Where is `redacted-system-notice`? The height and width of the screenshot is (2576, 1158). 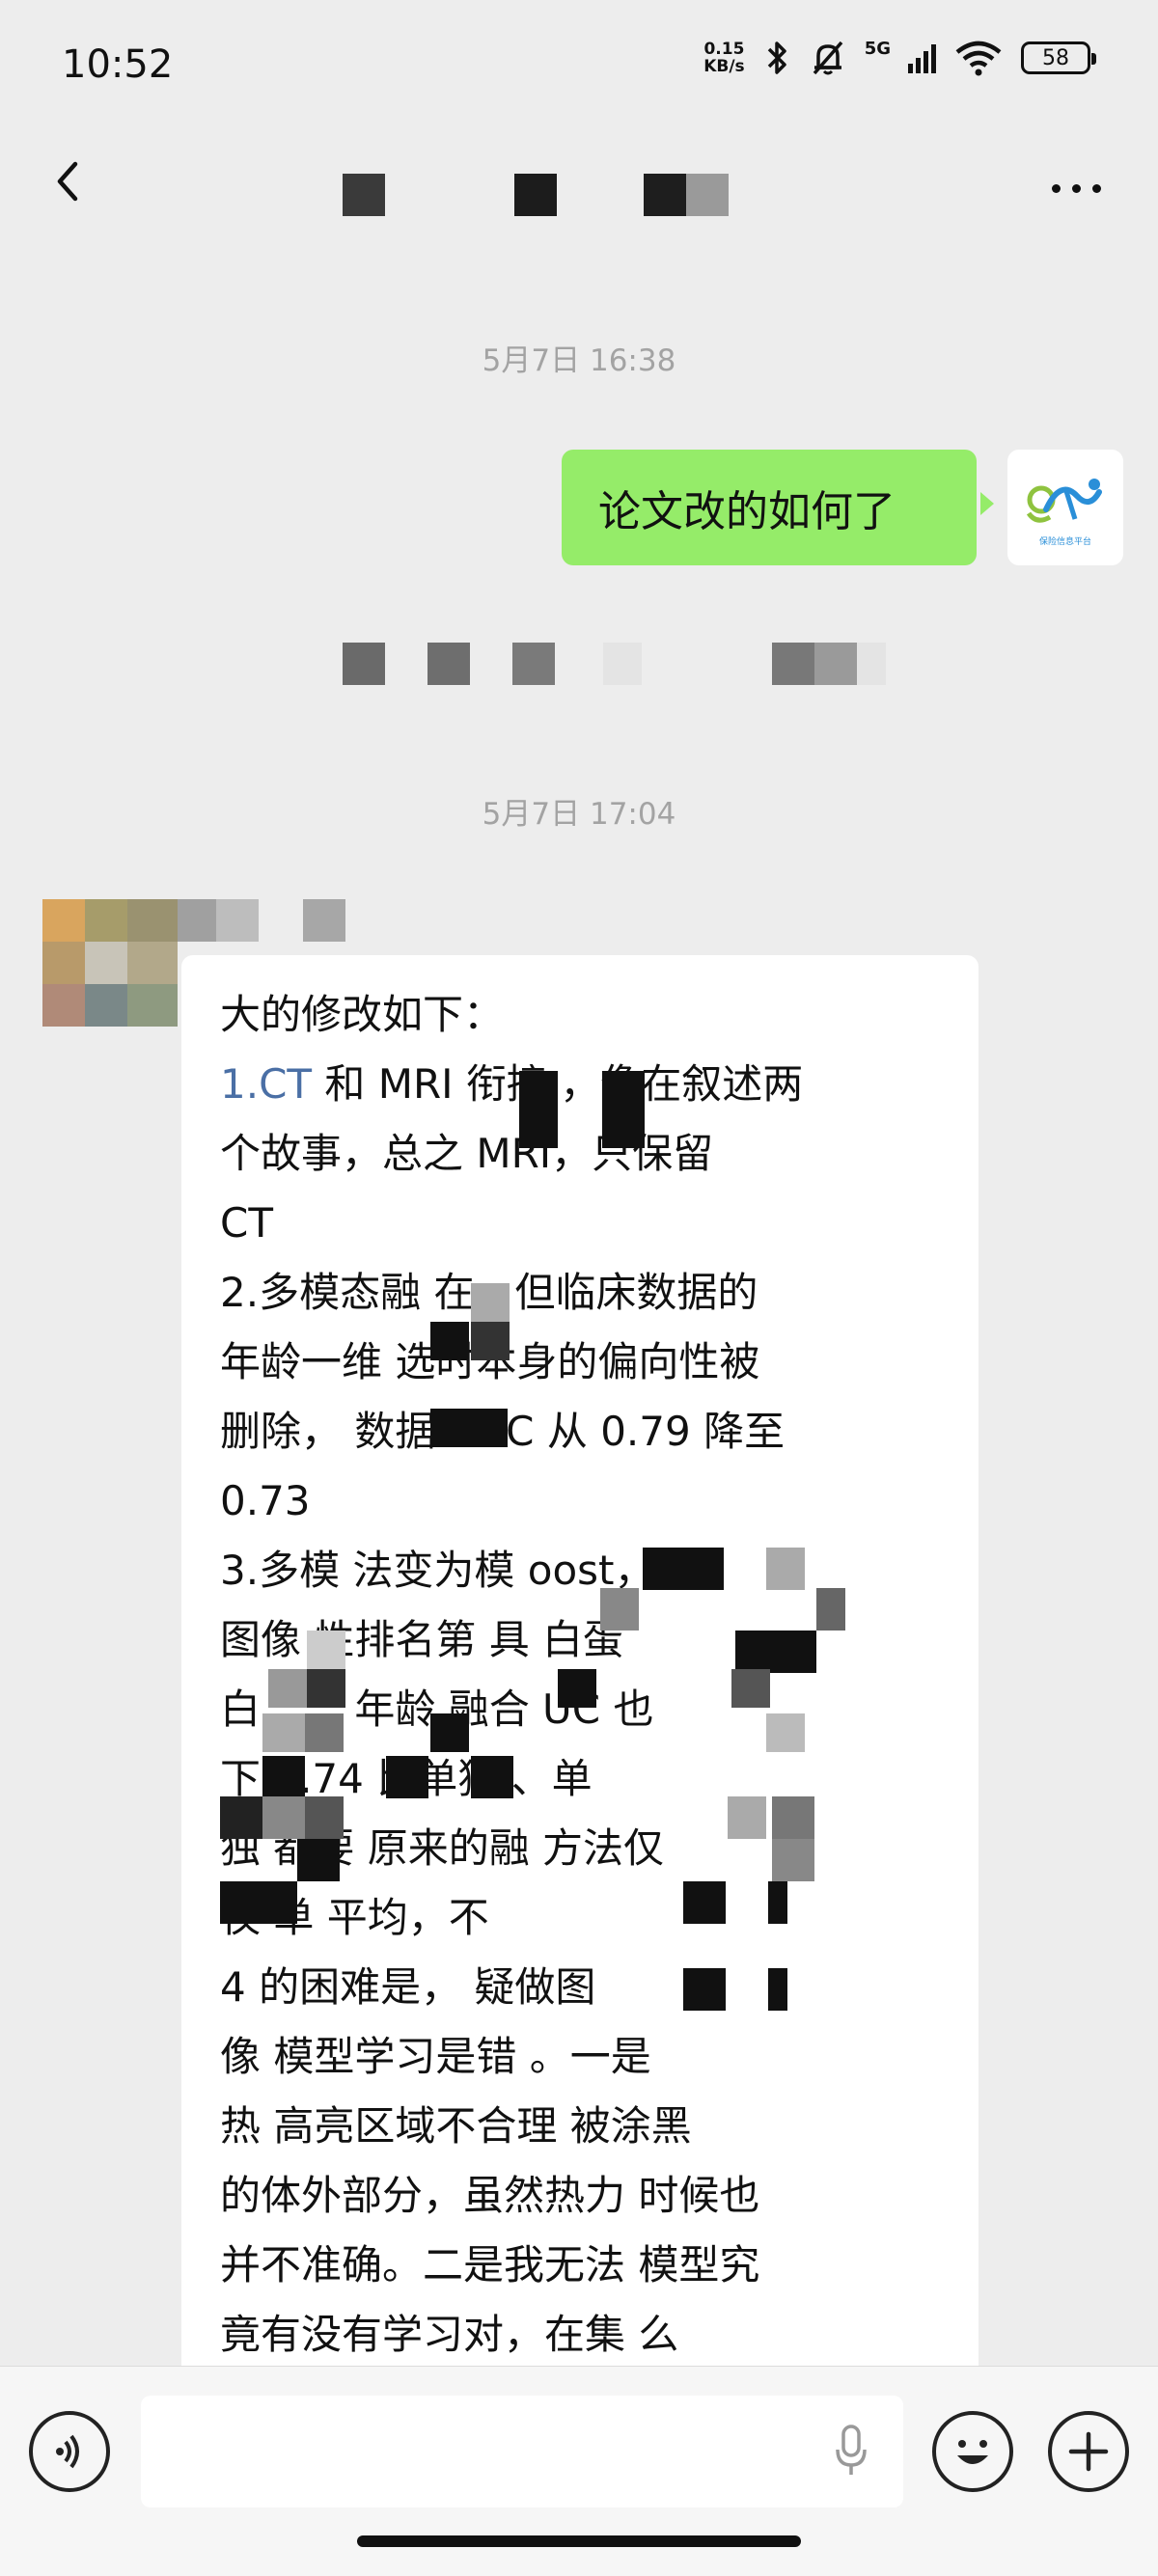
redacted-system-notice is located at coordinates (614, 664).